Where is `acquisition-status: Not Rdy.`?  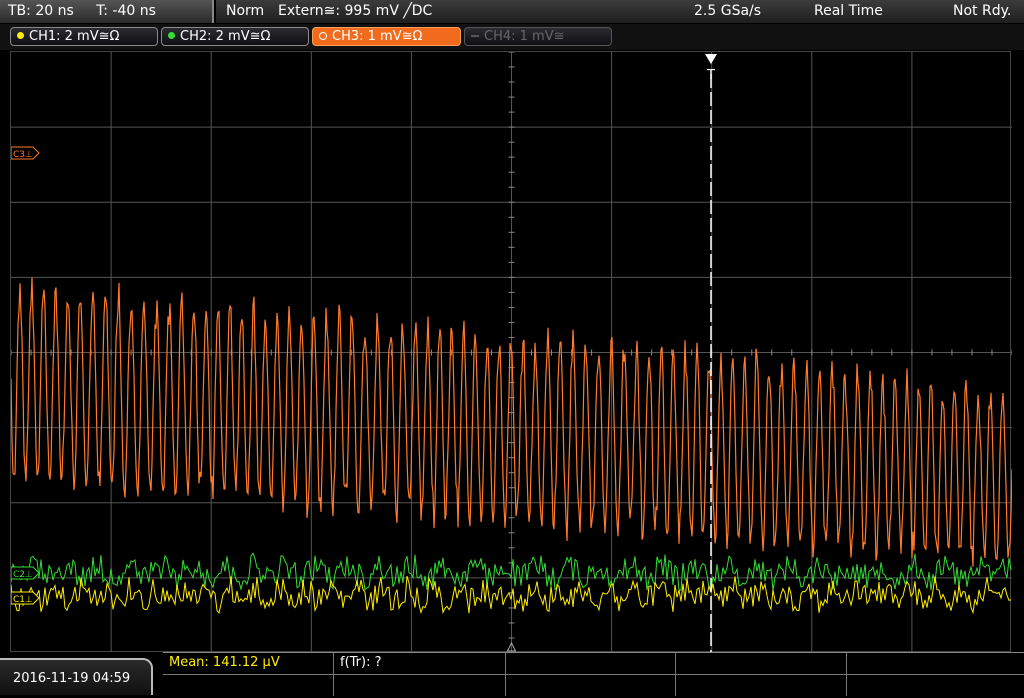
acquisition-status: Not Rdy. is located at coordinates (982, 11).